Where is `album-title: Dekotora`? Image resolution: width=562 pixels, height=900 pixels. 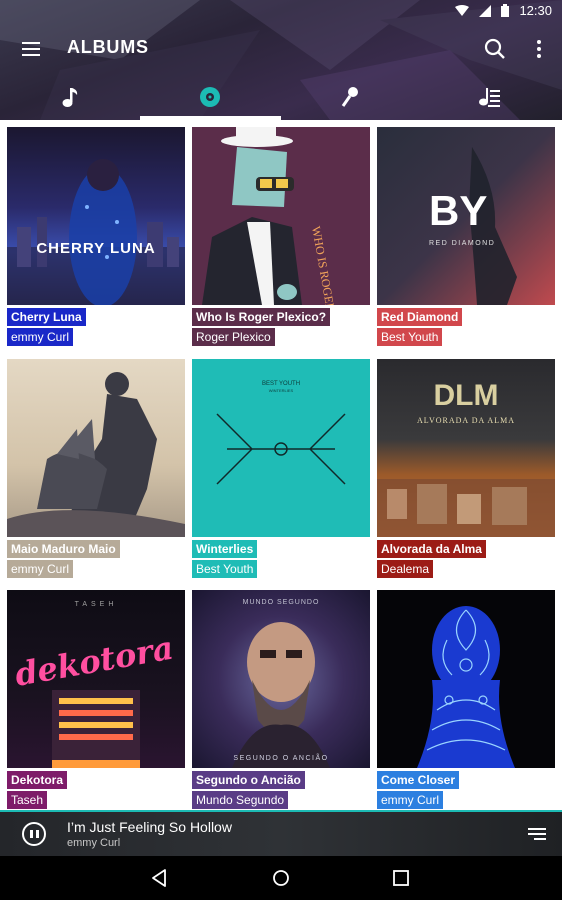 album-title: Dekotora is located at coordinates (37, 780).